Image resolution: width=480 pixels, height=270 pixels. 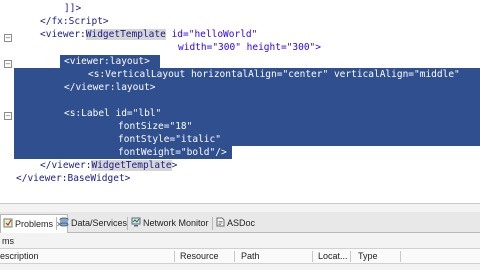 I want to click on code-text: width="300" height="300">, so click(x=249, y=47).